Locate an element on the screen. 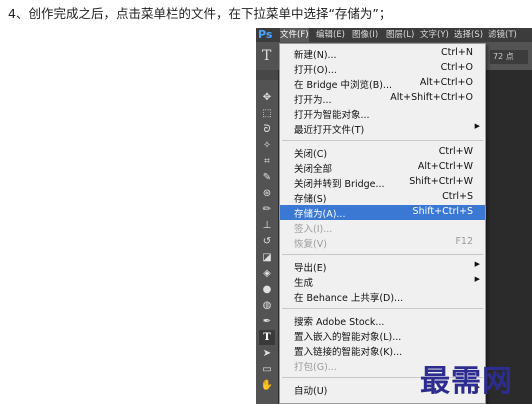 The width and height of the screenshot is (532, 404). menu-item-revert: 恢复(V) F12 is located at coordinates (383, 243).